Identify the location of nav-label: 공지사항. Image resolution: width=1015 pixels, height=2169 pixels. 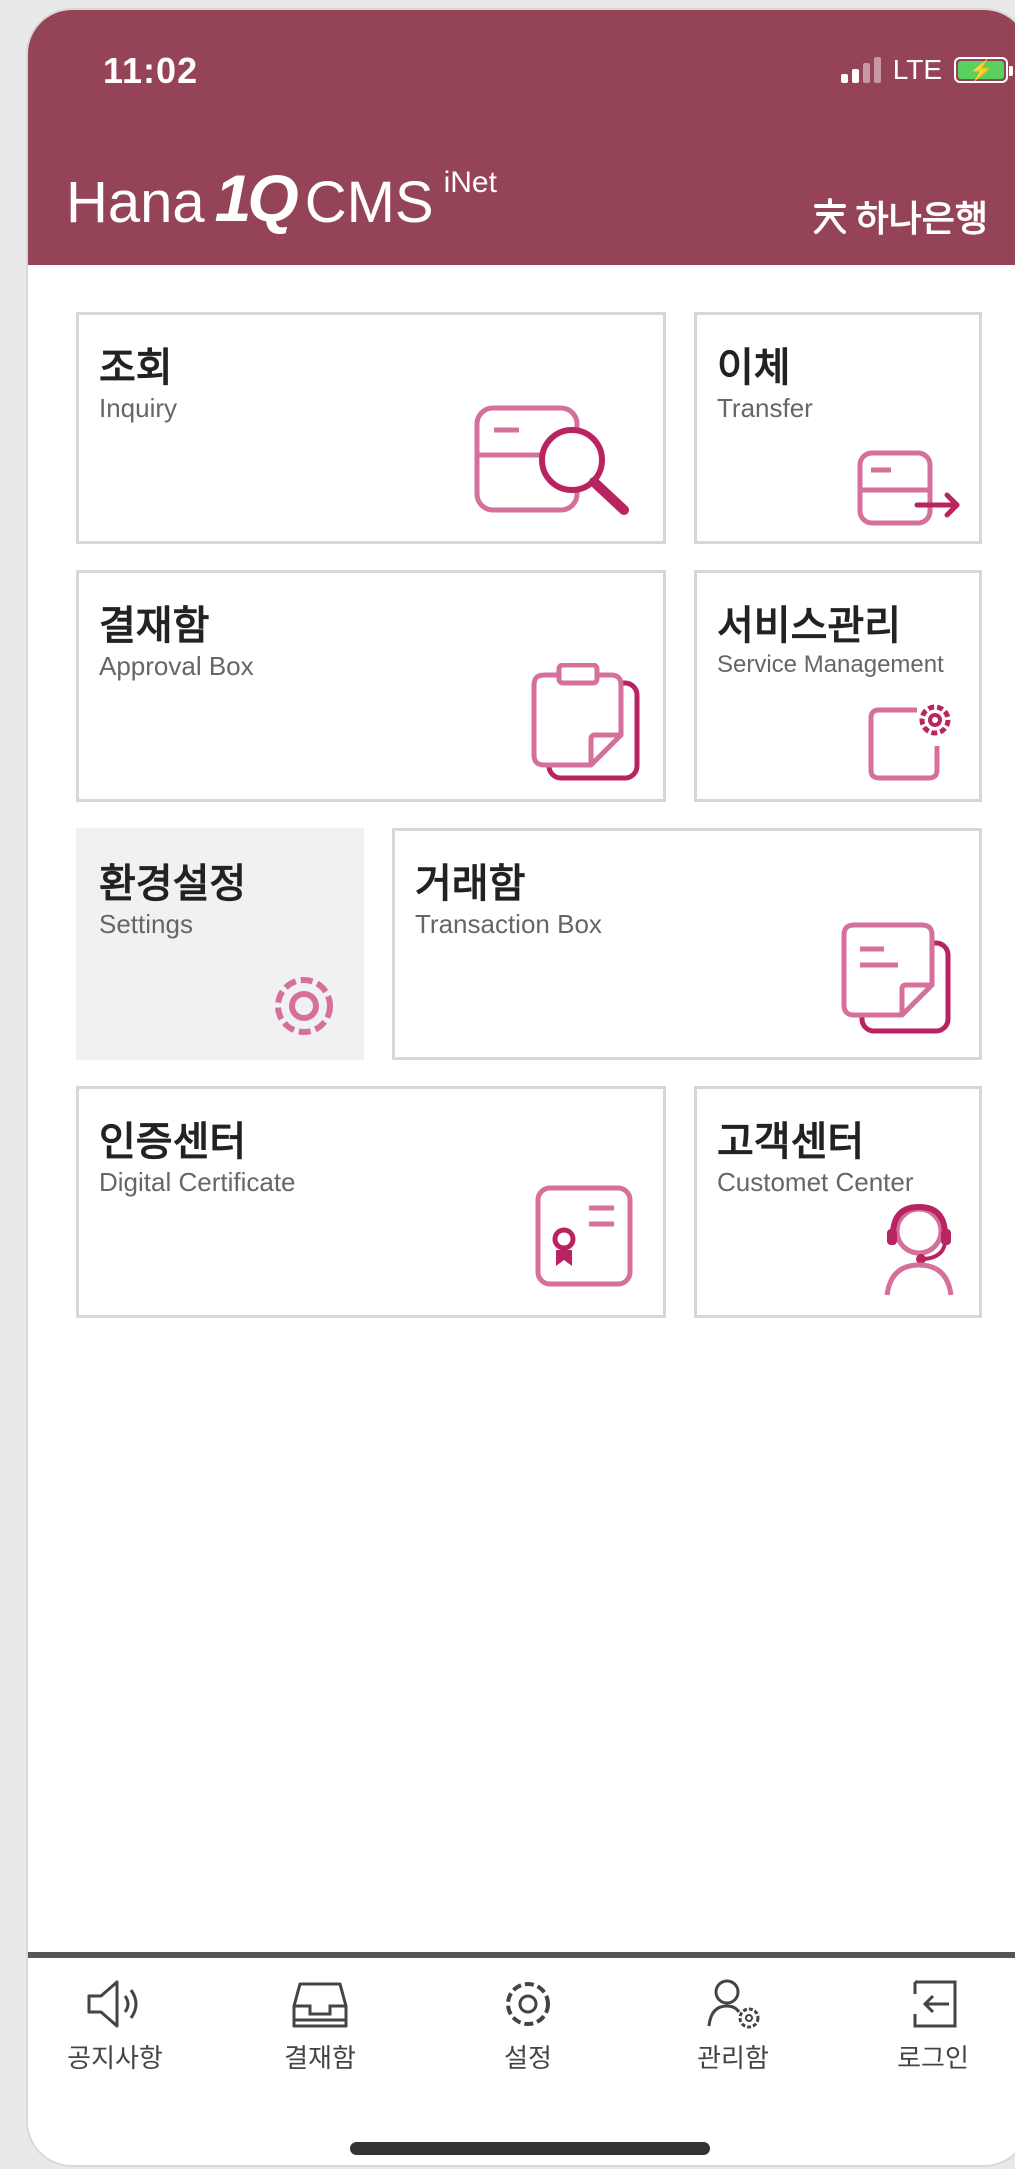
(115, 2059).